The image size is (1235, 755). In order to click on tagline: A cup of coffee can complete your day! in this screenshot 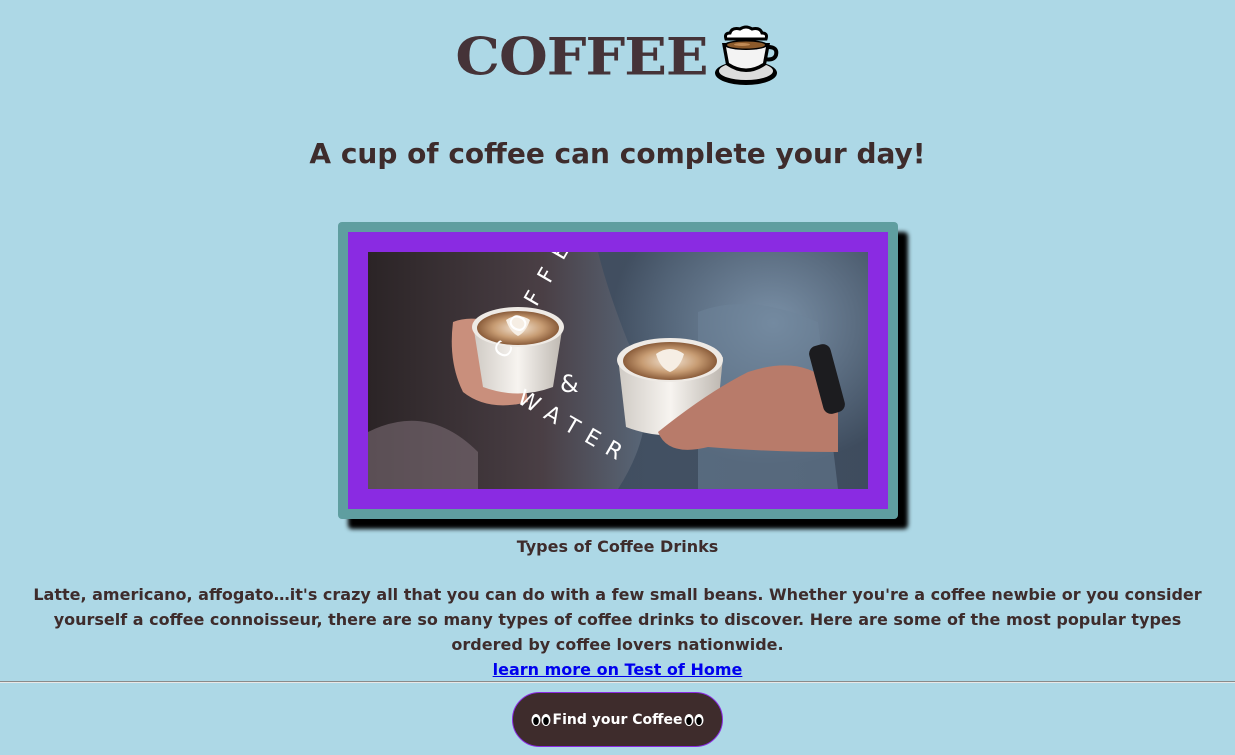, I will do `click(617, 153)`.